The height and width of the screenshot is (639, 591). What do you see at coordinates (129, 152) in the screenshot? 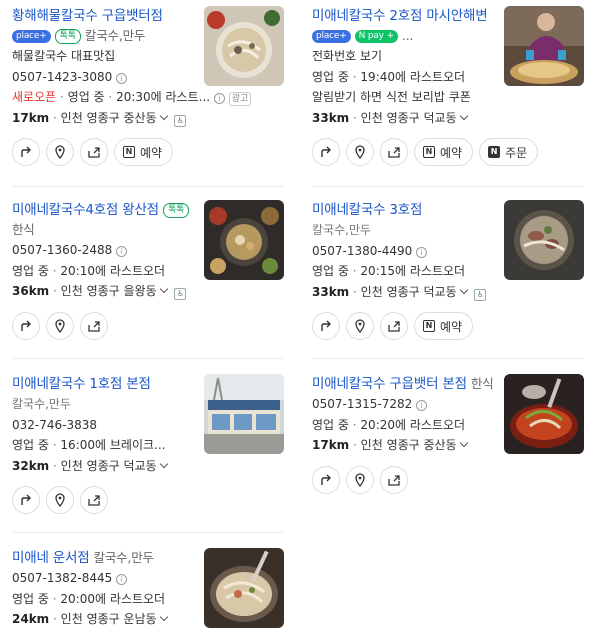
I see `naver-n-icon: N` at bounding box center [129, 152].